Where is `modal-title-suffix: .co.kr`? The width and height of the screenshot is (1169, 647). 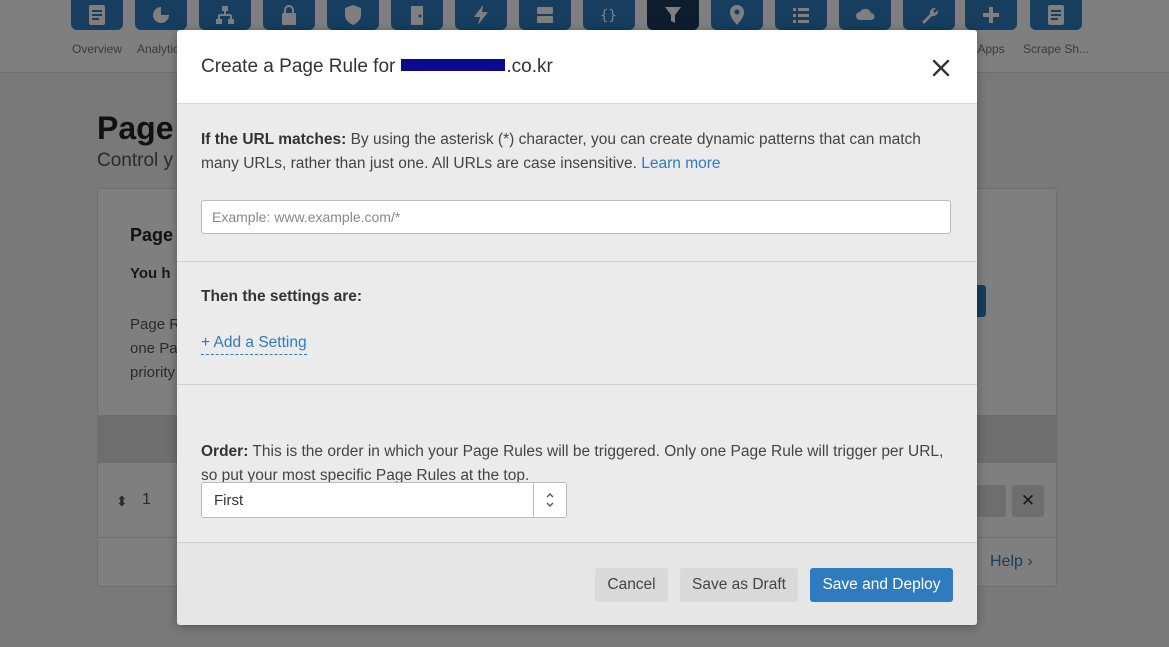 modal-title-suffix: .co.kr is located at coordinates (529, 66).